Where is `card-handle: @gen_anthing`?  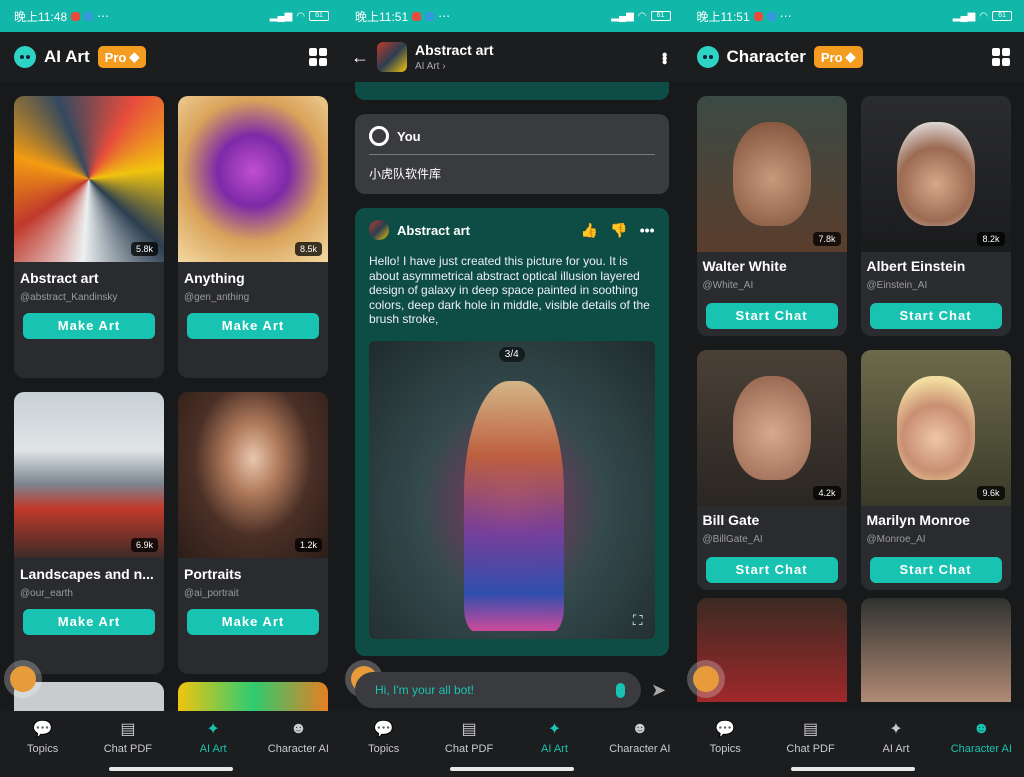 card-handle: @gen_anthing is located at coordinates (217, 297).